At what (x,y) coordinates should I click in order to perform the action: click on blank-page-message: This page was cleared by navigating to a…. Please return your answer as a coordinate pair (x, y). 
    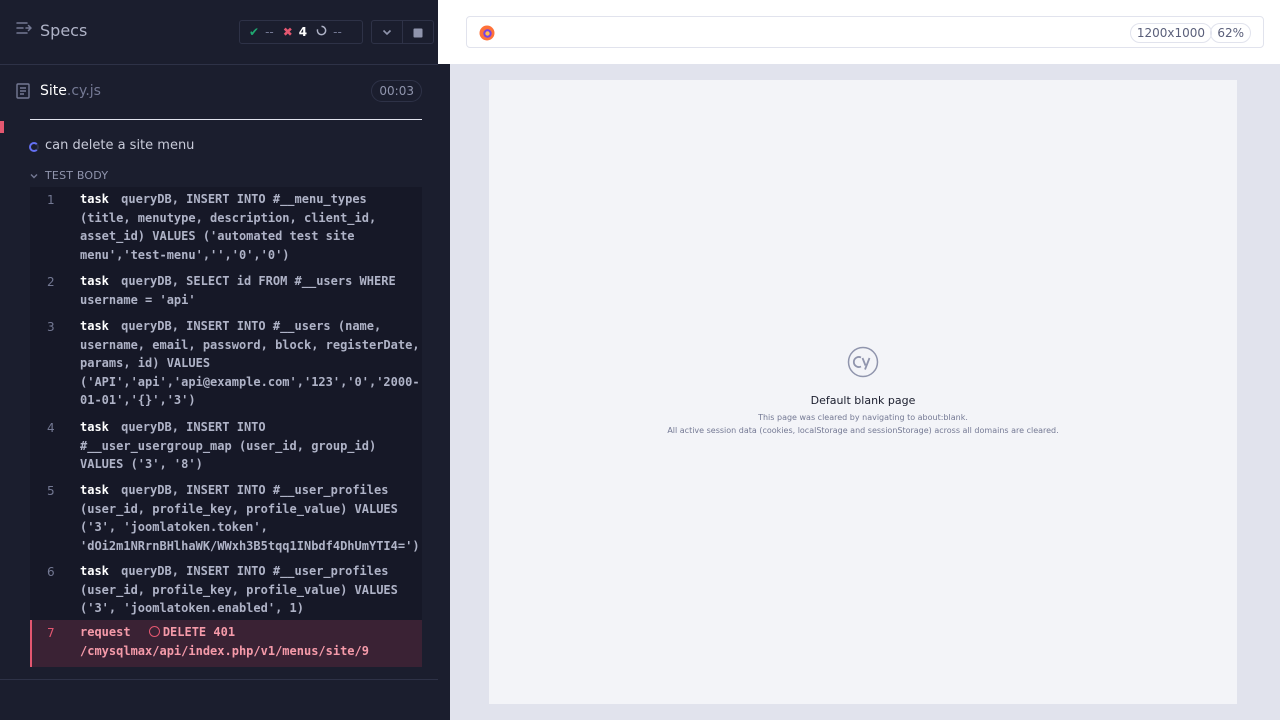
    Looking at the image, I should click on (863, 417).